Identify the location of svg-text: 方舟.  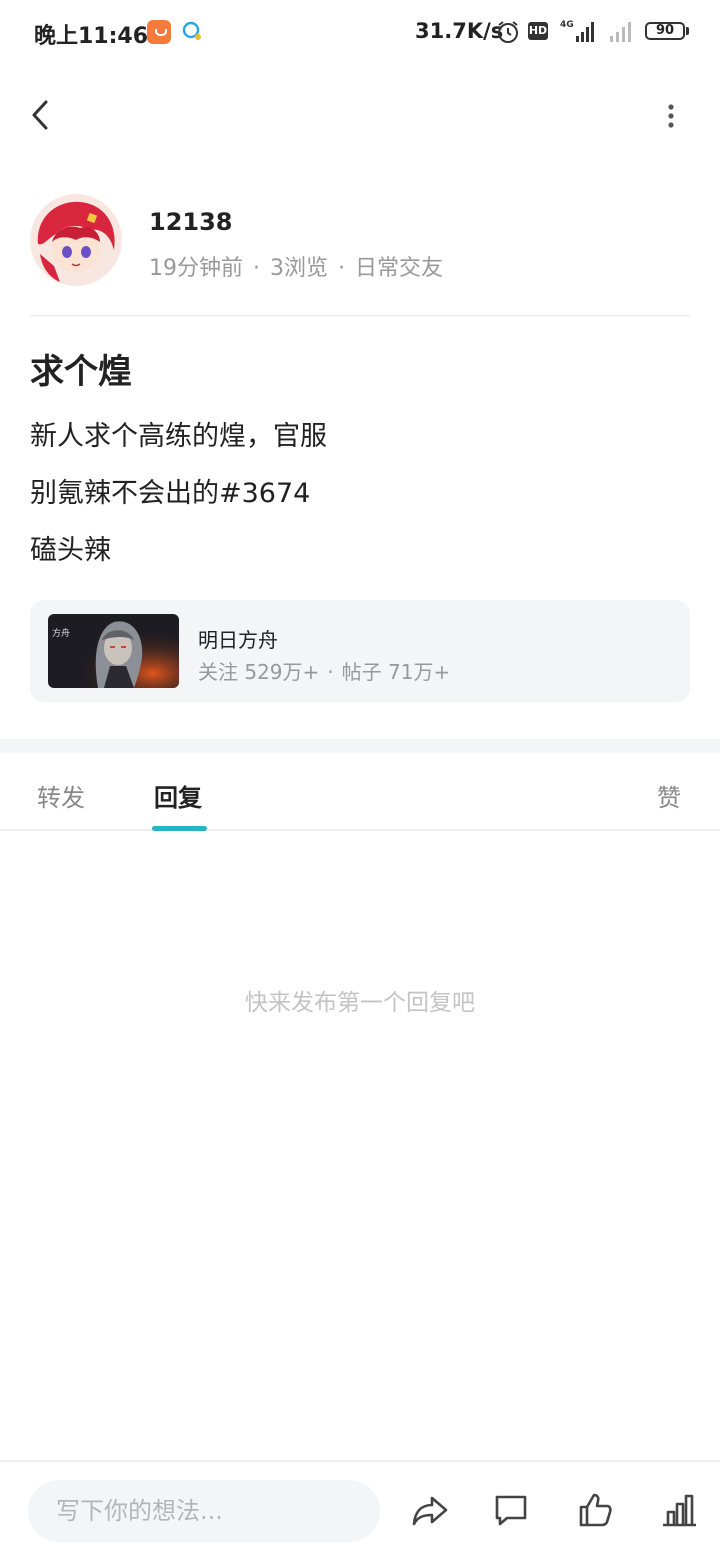
(61, 633).